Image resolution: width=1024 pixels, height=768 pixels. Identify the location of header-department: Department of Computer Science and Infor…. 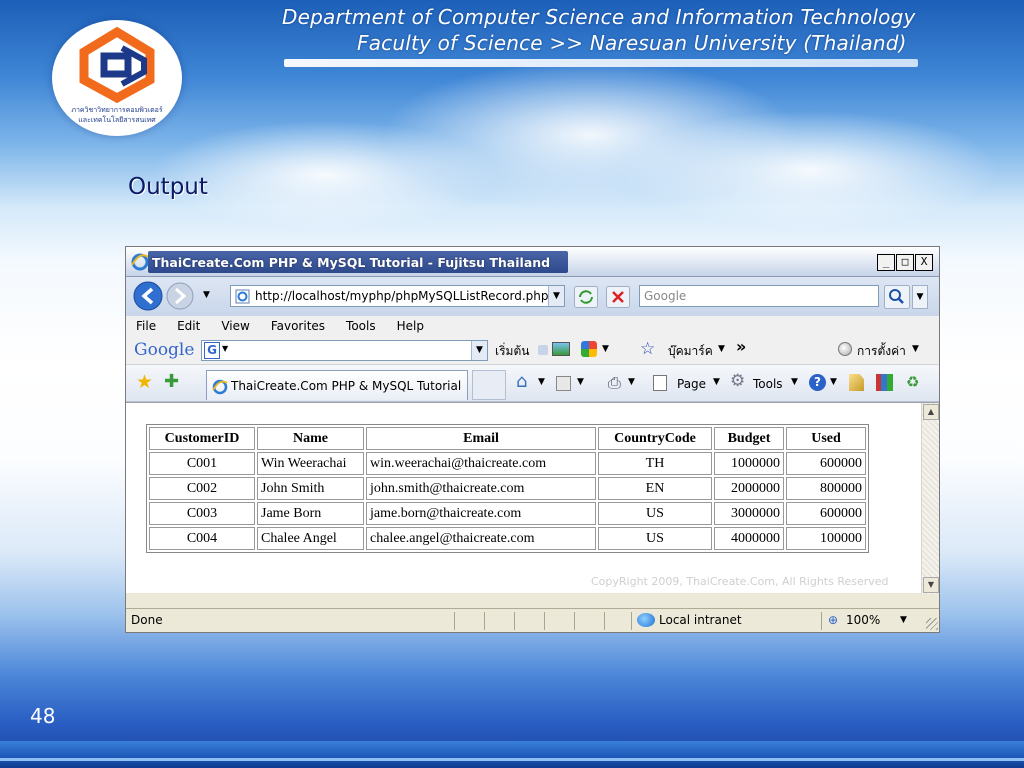
(599, 17).